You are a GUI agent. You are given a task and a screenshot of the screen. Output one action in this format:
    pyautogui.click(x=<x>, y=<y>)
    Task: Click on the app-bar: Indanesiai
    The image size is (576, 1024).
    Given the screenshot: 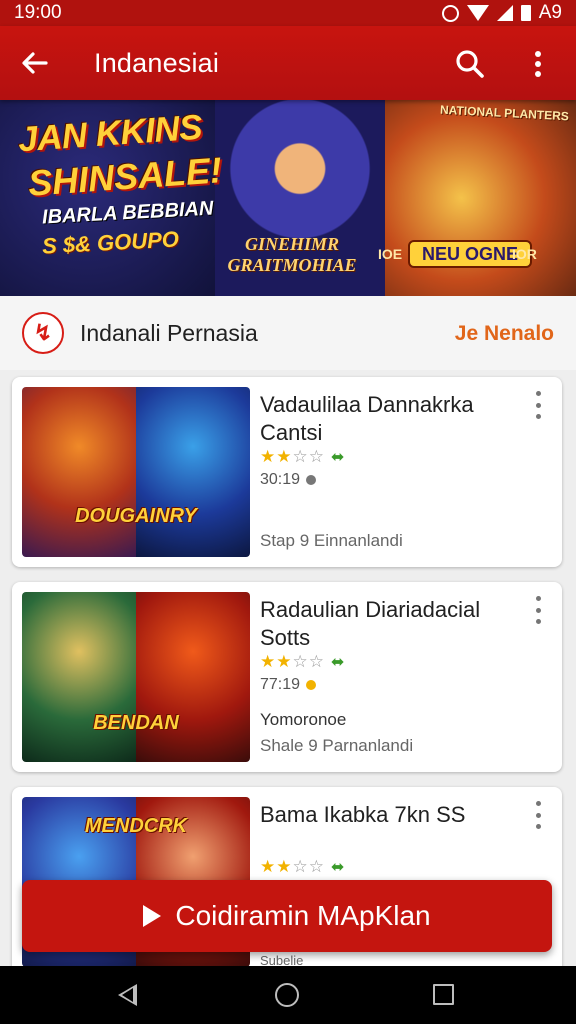 What is the action you would take?
    pyautogui.click(x=288, y=63)
    